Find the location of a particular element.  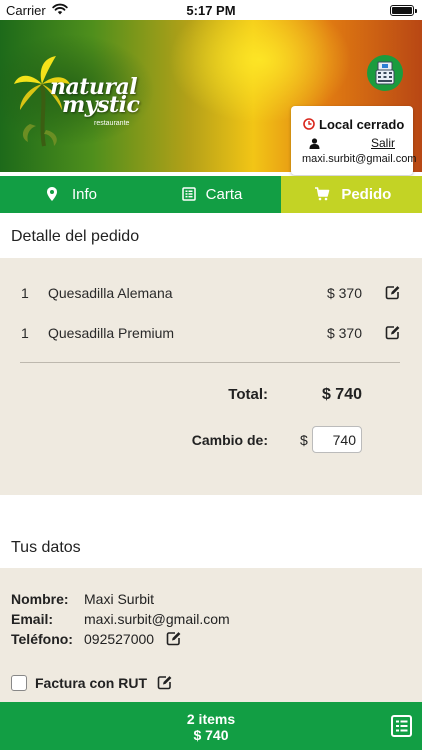

location-pin-icon is located at coordinates (52, 194).